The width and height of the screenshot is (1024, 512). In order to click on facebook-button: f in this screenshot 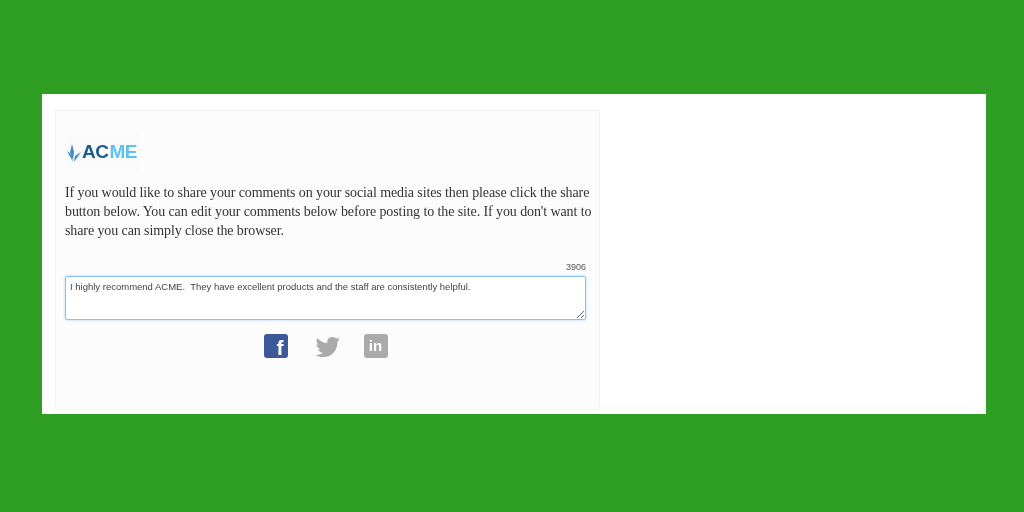, I will do `click(275, 346)`.